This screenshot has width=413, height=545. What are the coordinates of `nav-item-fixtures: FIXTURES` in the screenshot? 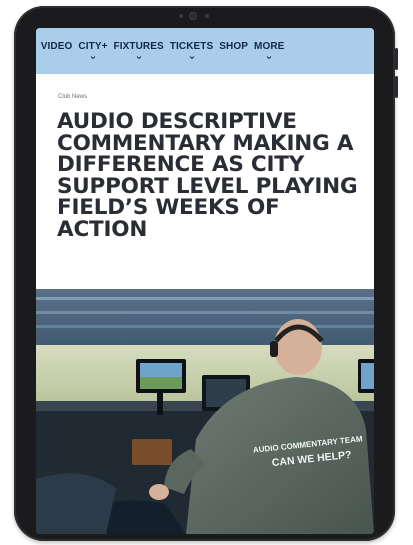 It's located at (138, 50).